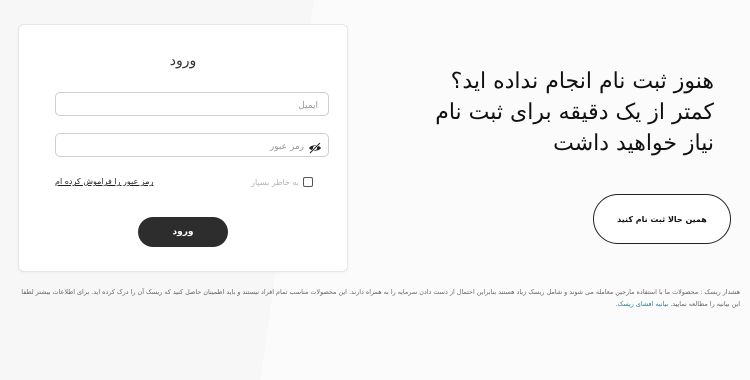 Image resolution: width=750 pixels, height=380 pixels. I want to click on remember-checkbox, so click(308, 182).